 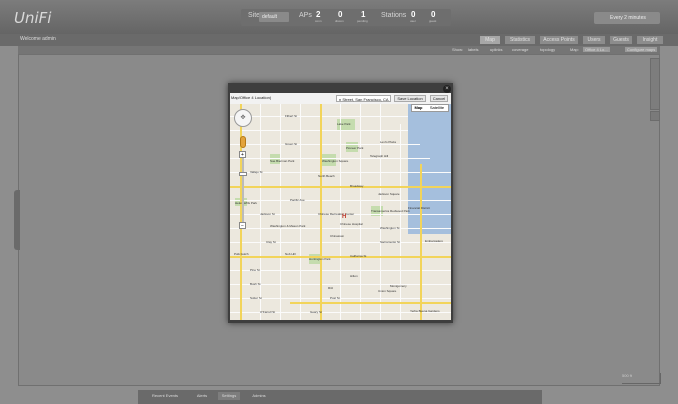 What do you see at coordinates (165, 396) in the screenshot?
I see `tab-recent-events: Recent Events` at bounding box center [165, 396].